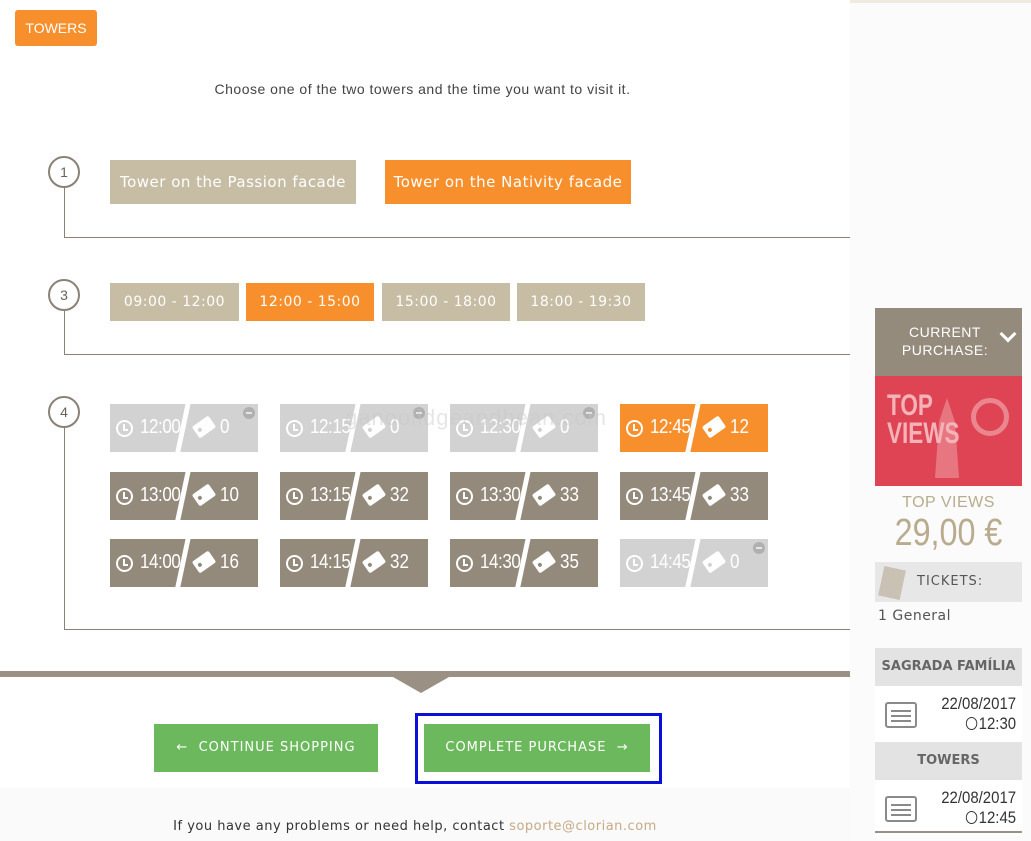 Image resolution: width=1031 pixels, height=841 pixels. I want to click on step-4-badge: 4, so click(64, 412).